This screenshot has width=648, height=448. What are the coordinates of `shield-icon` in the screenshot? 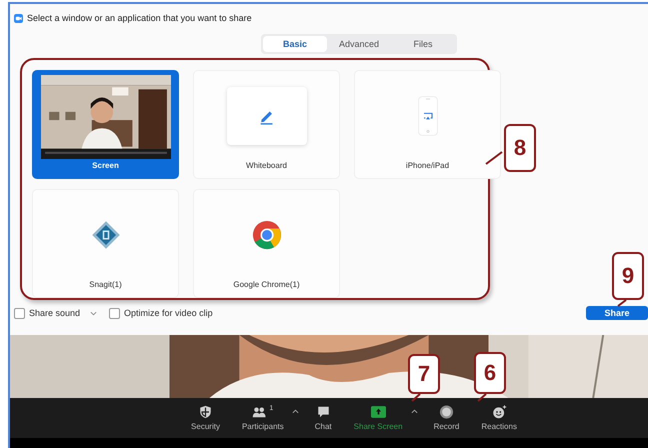 It's located at (205, 412).